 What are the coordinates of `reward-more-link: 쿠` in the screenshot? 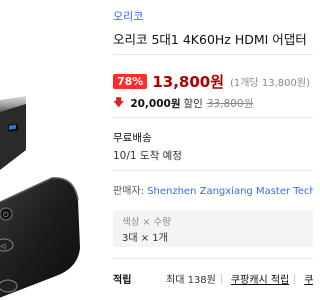 It's located at (308, 278).